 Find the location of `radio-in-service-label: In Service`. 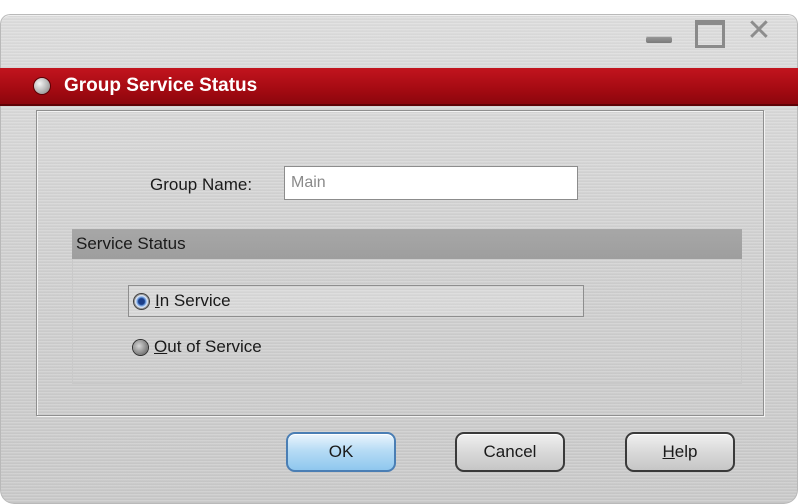

radio-in-service-label: In Service is located at coordinates (193, 301).